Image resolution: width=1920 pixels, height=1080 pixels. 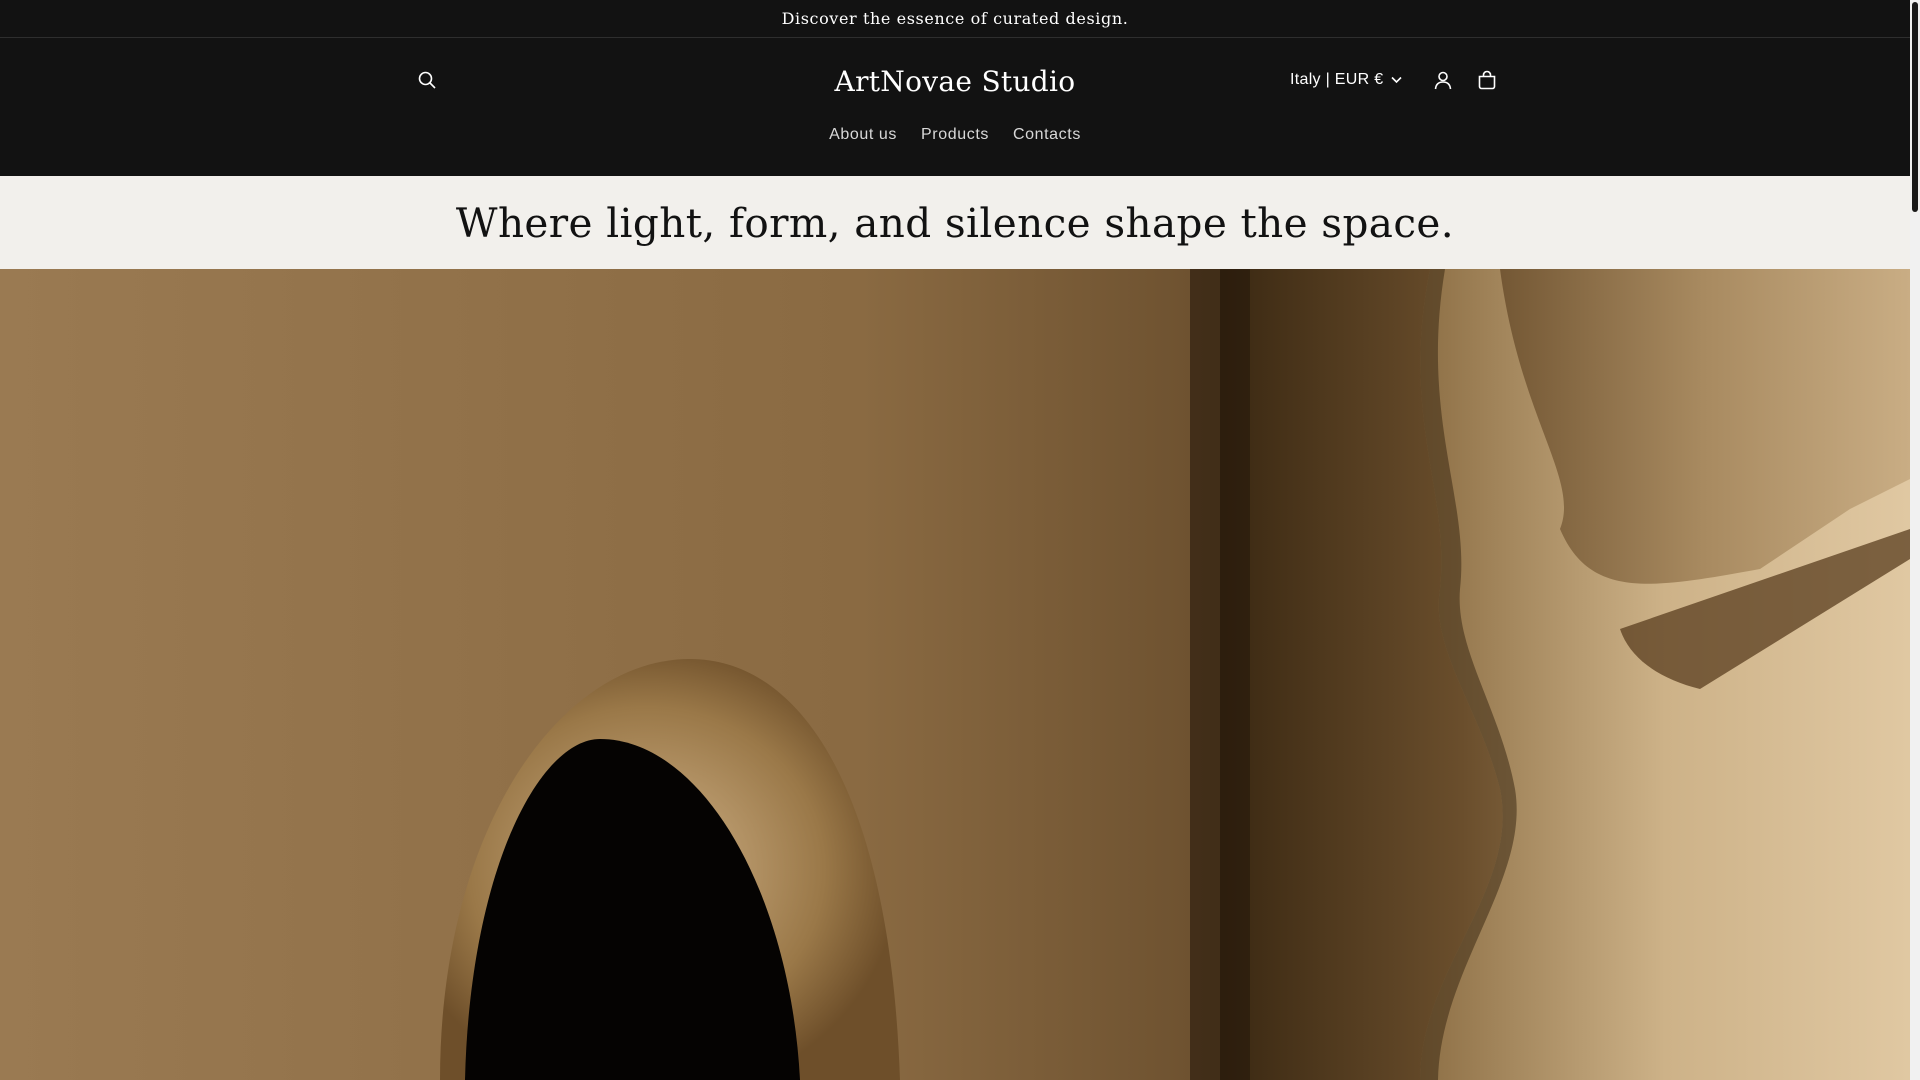 I want to click on main-nav: About us Products Contacts, so click(x=955, y=135).